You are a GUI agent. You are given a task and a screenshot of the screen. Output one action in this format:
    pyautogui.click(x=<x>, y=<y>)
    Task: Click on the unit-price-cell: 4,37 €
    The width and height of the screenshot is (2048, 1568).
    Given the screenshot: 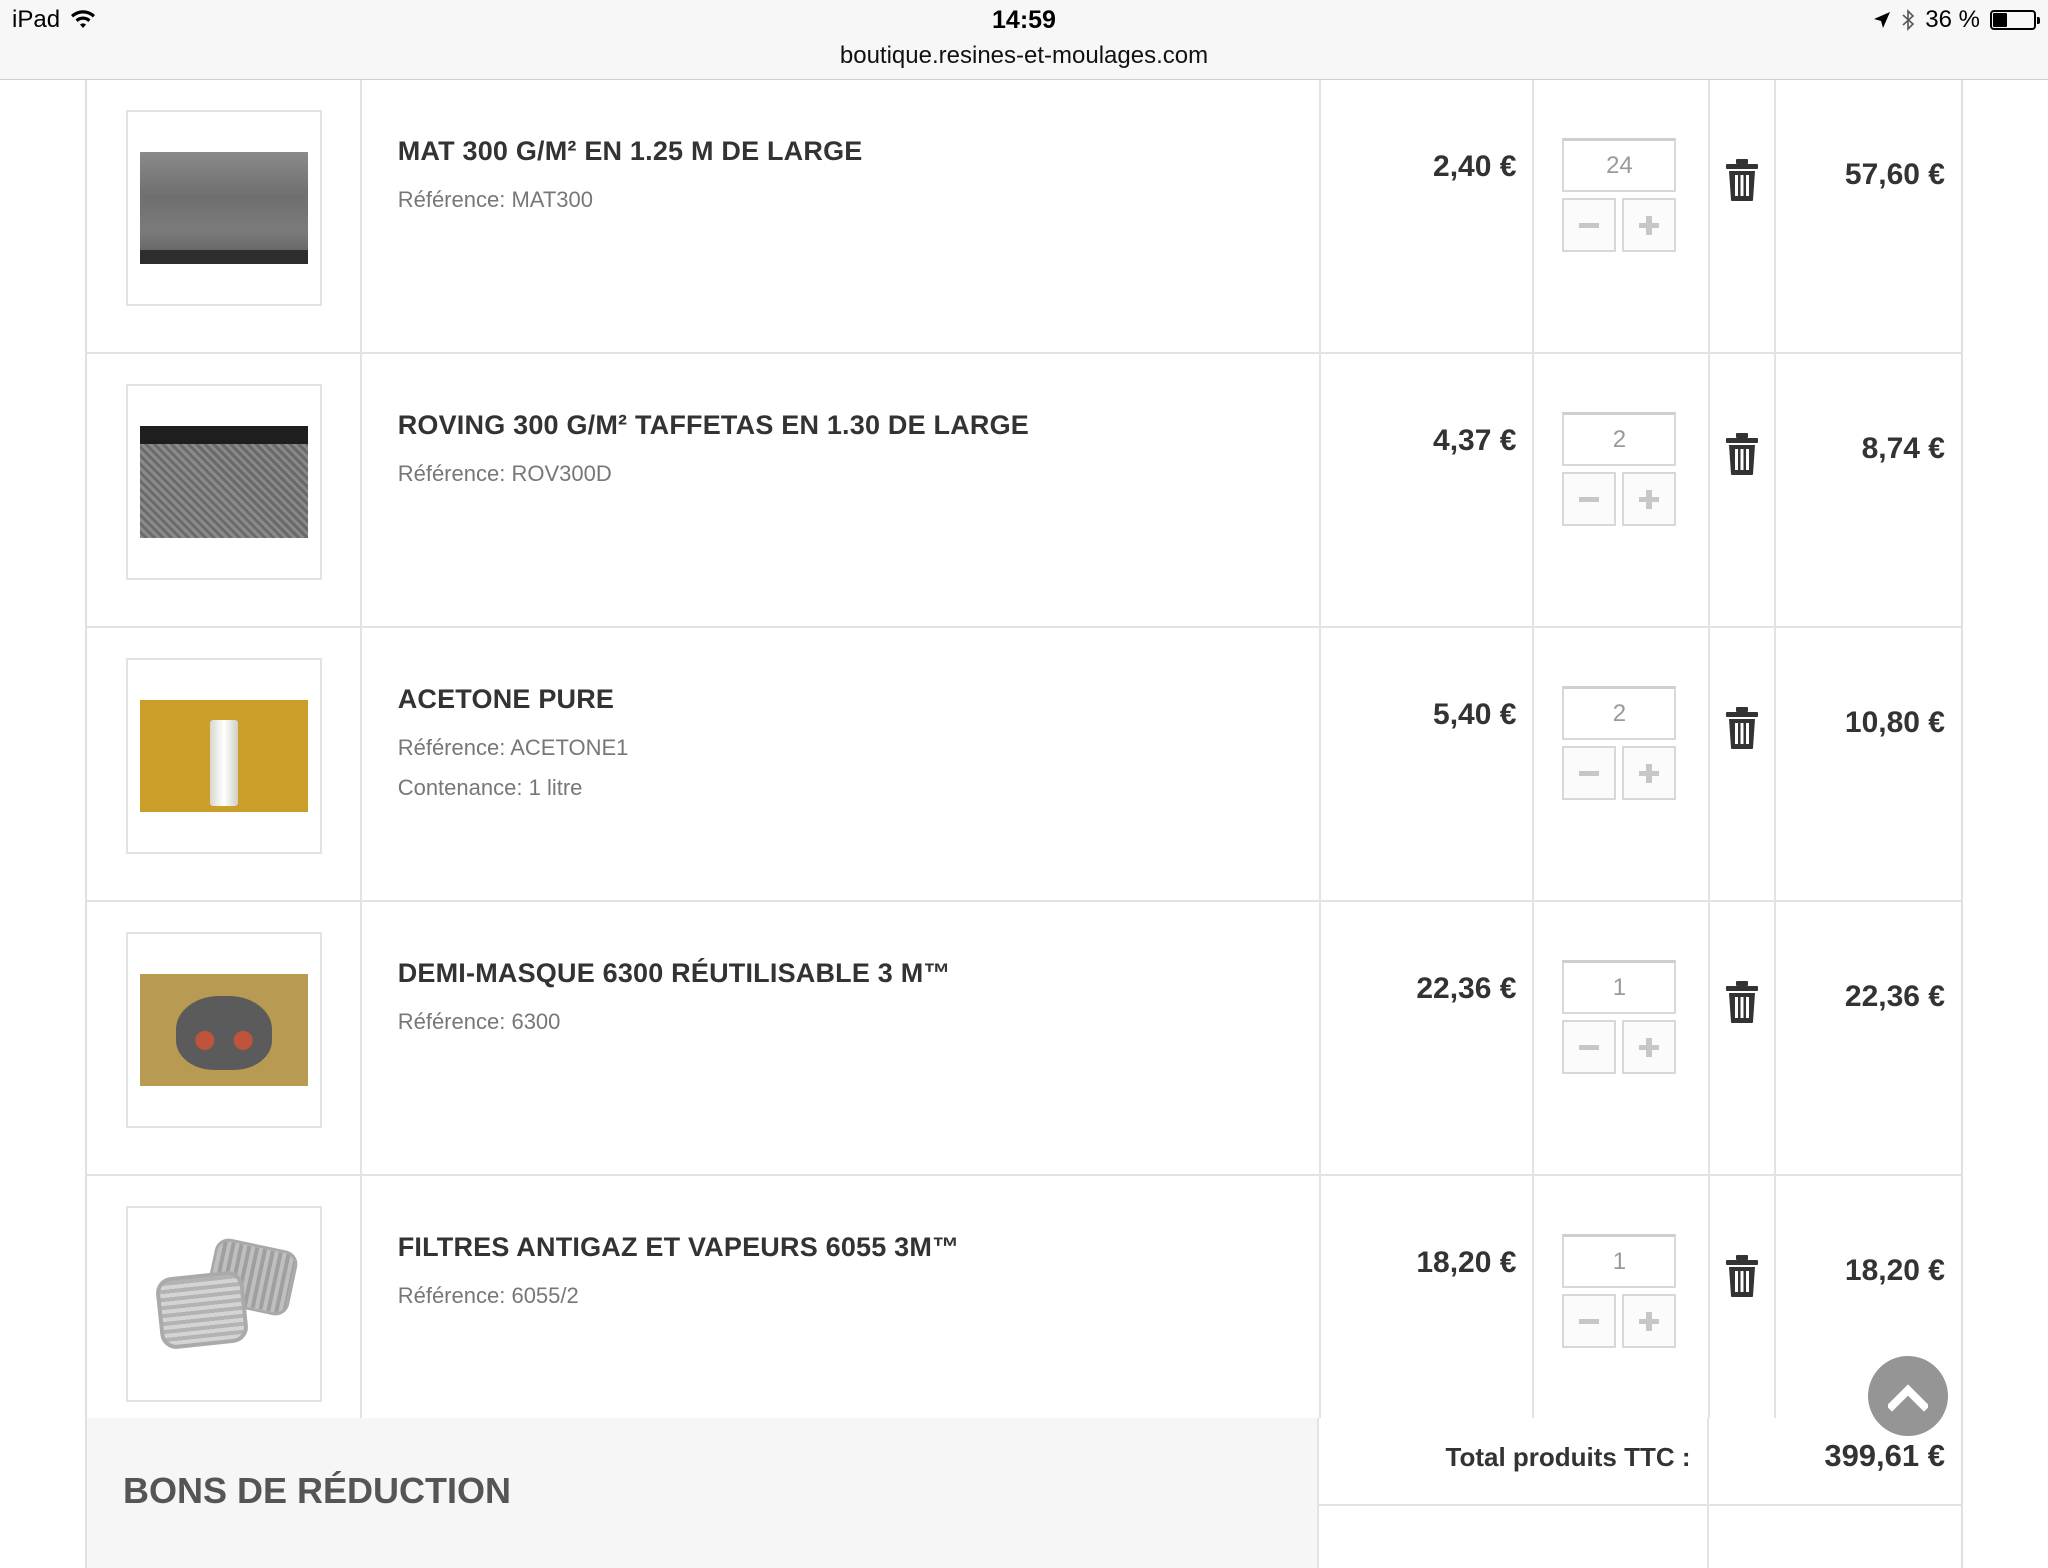 What is the action you would take?
    pyautogui.click(x=1428, y=490)
    